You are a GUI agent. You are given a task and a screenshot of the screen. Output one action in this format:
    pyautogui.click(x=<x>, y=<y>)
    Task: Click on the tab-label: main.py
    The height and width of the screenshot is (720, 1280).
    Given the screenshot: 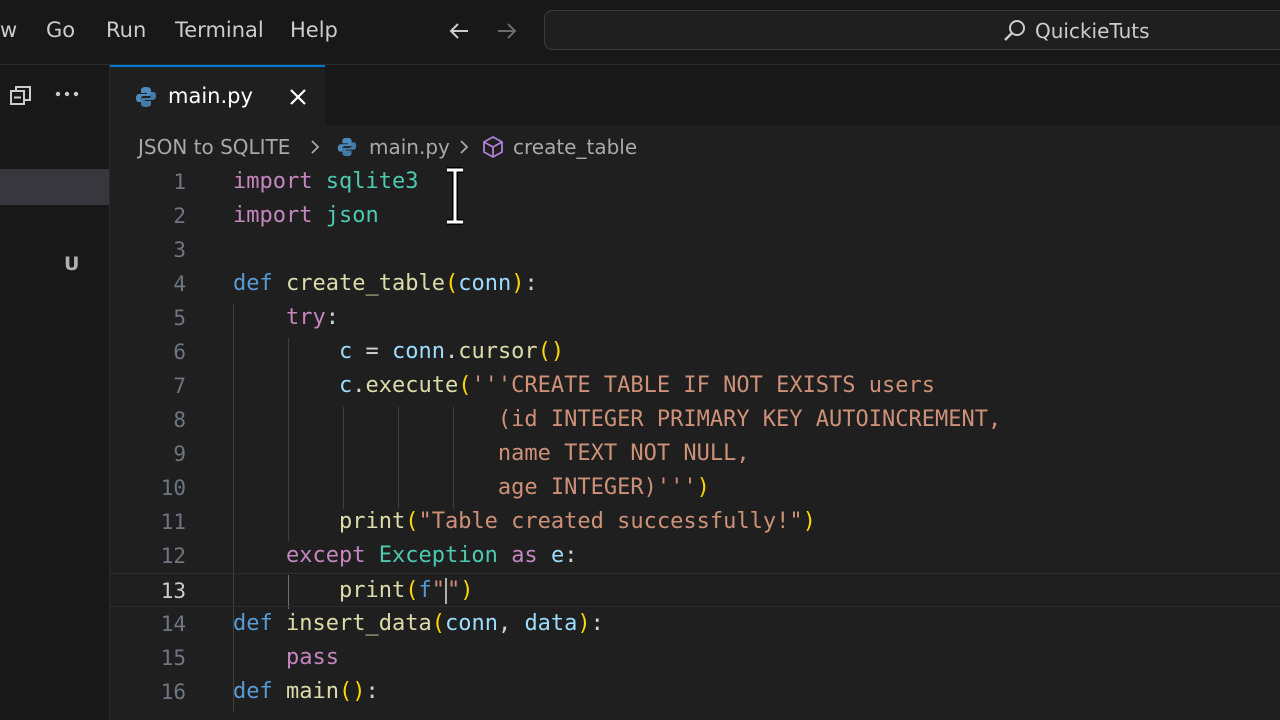 What is the action you would take?
    pyautogui.click(x=210, y=96)
    